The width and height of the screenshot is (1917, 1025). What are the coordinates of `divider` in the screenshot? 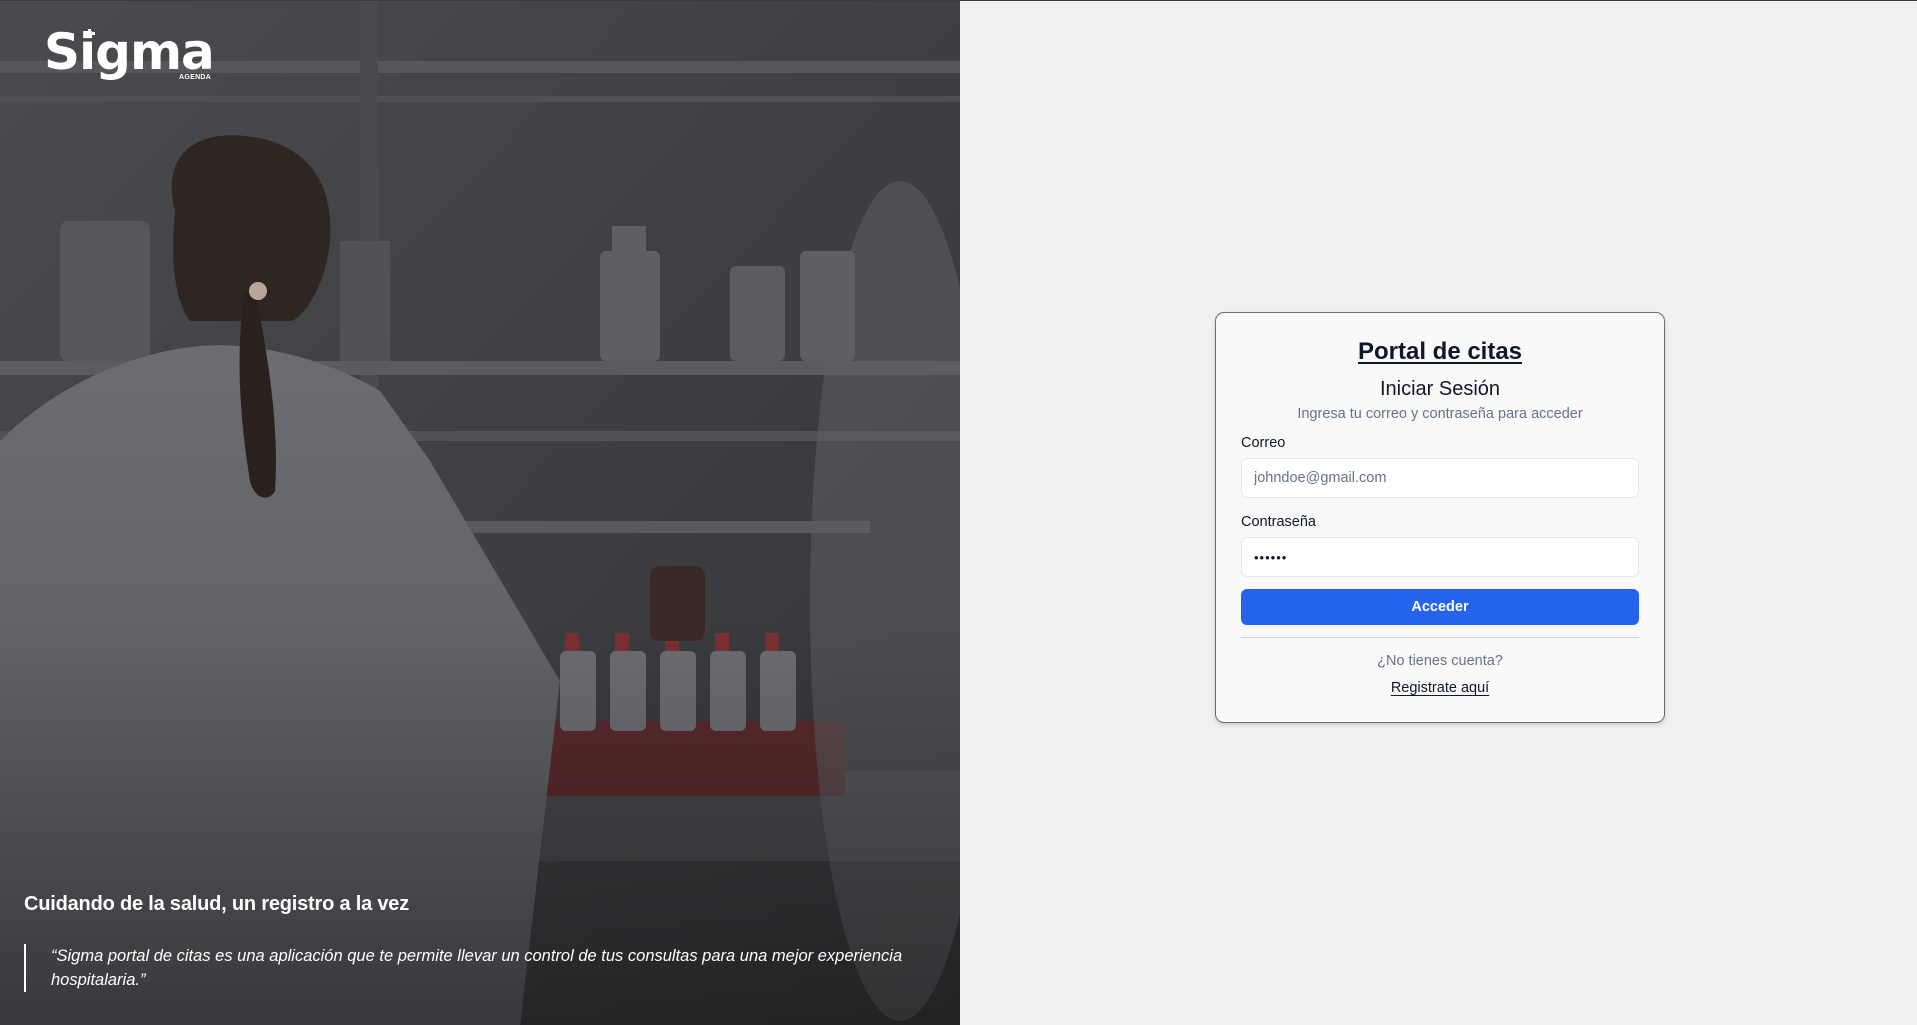 It's located at (1440, 637).